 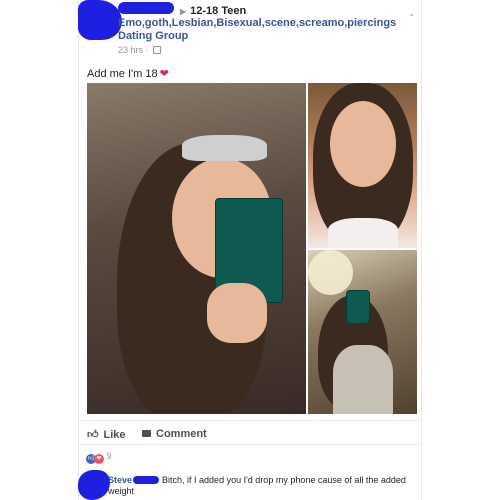 I want to click on group-path: ▶ 12-18 Teen, so click(x=213, y=11).